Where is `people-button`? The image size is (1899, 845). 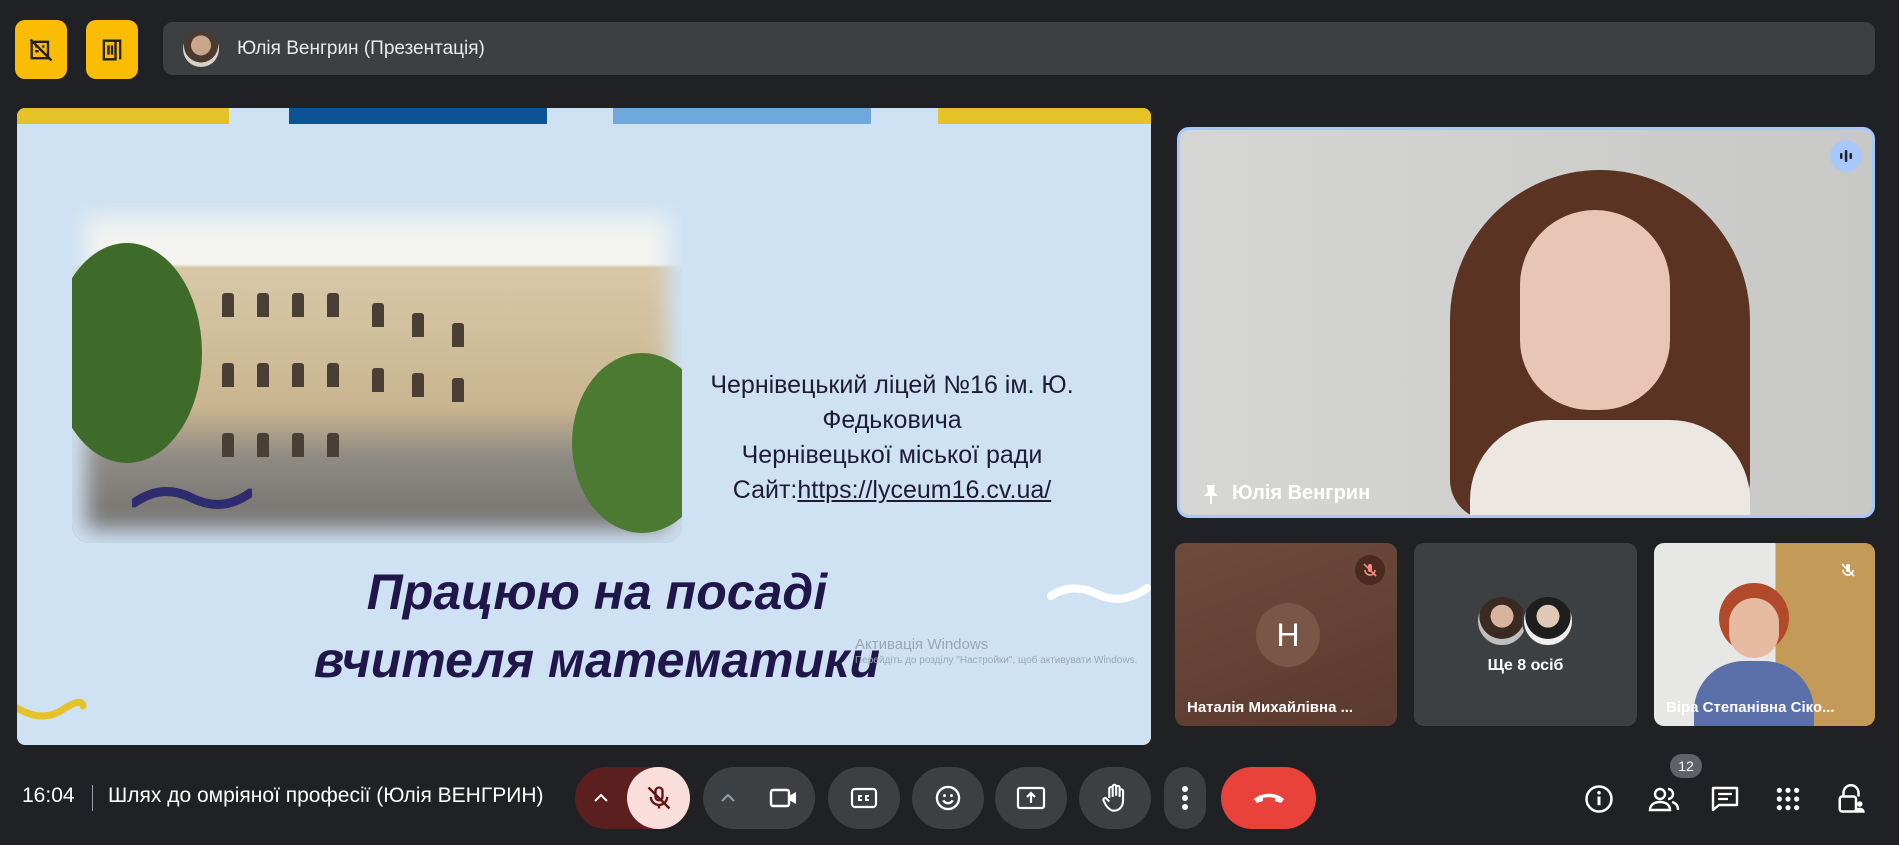
people-button is located at coordinates (1664, 799).